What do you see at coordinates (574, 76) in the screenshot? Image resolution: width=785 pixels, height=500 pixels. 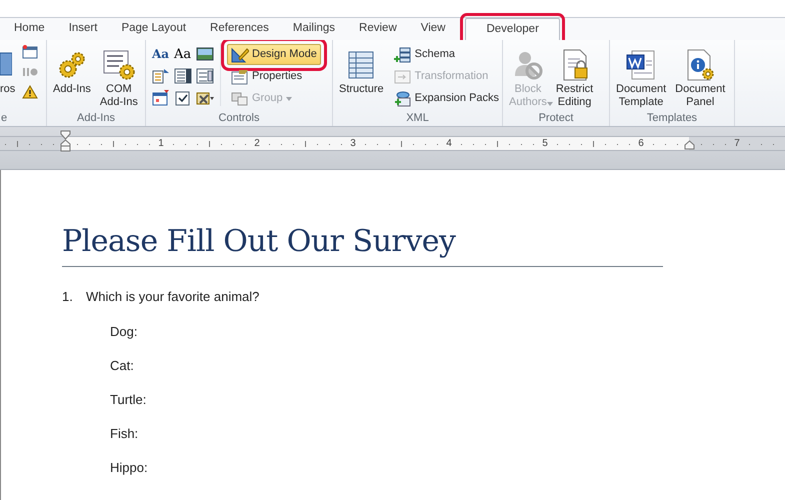 I see `ribbon-button: Restrict Editing` at bounding box center [574, 76].